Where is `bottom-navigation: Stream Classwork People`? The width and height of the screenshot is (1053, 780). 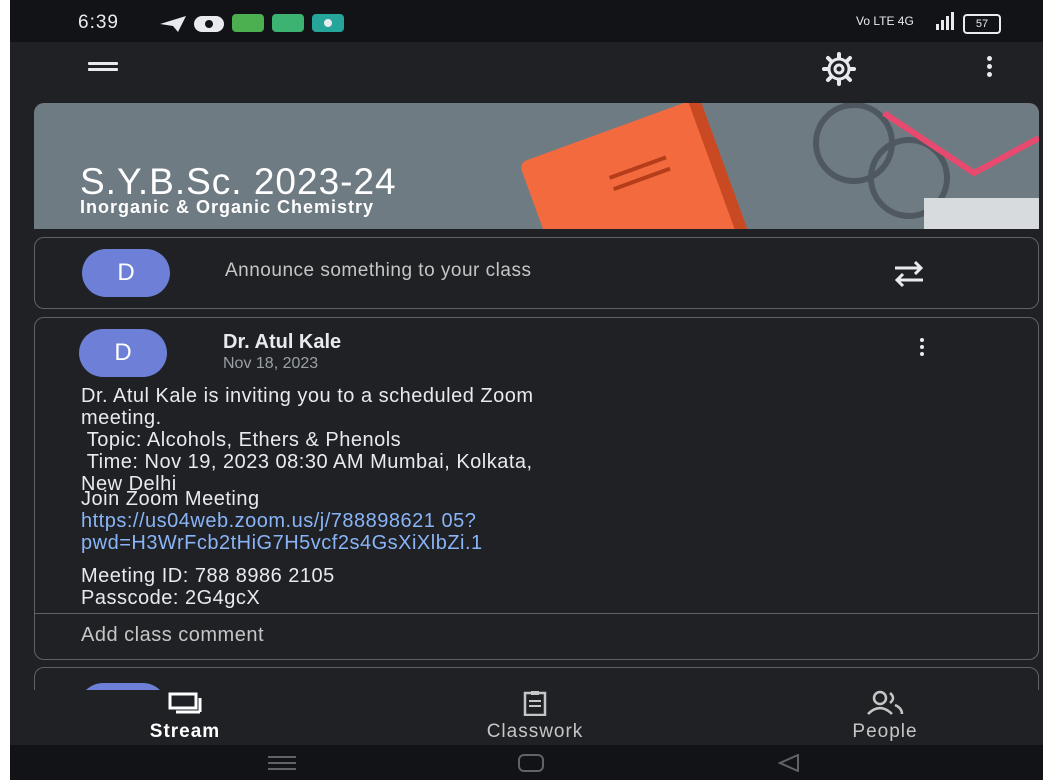 bottom-navigation: Stream Classwork People is located at coordinates (526, 717).